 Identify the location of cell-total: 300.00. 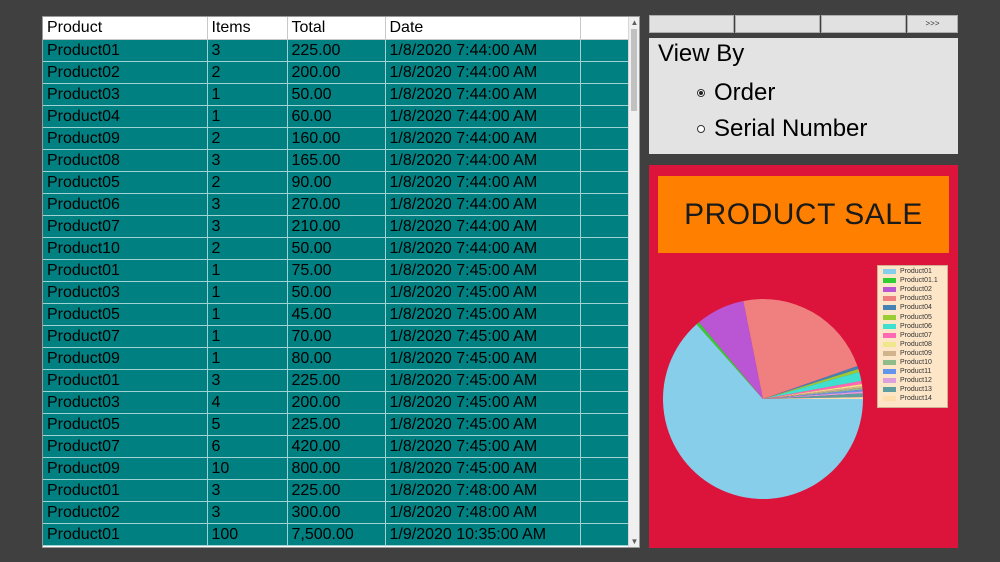
(336, 512).